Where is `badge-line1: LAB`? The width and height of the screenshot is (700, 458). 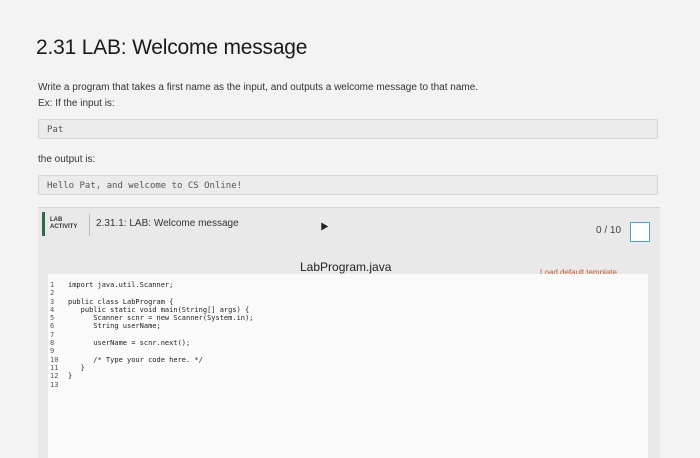
badge-line1: LAB is located at coordinates (56, 220).